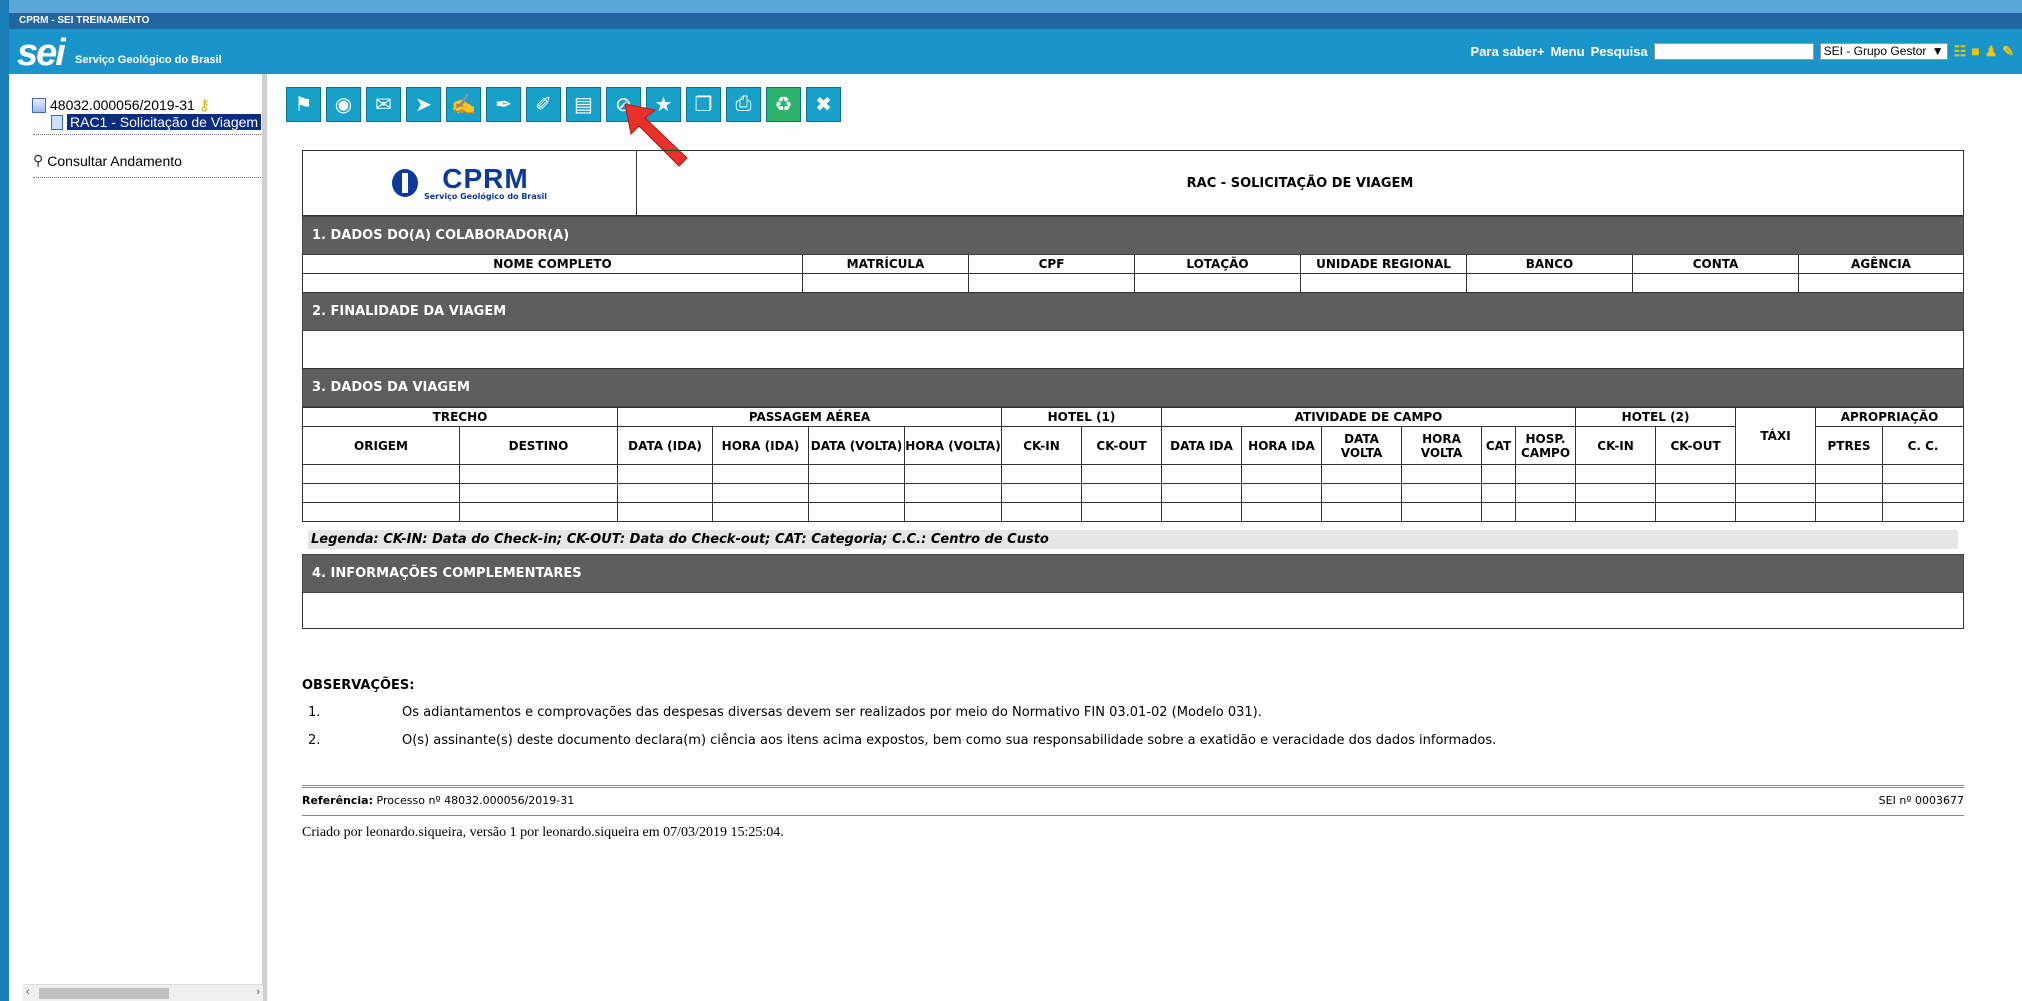  What do you see at coordinates (783, 104) in the screenshot?
I see `reabrir-icon: ♻` at bounding box center [783, 104].